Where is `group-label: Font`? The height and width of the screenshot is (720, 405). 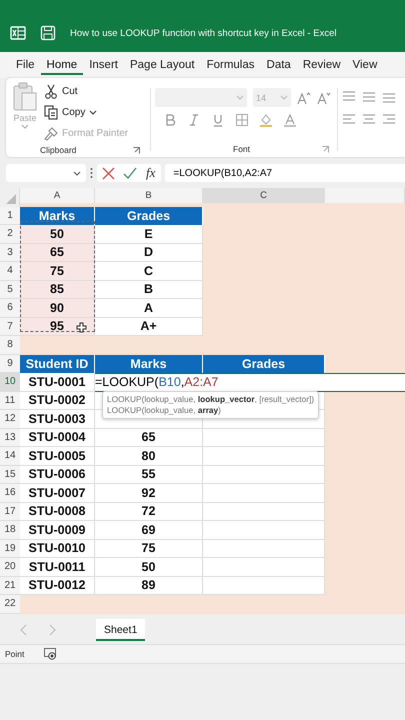
group-label: Font is located at coordinates (241, 149).